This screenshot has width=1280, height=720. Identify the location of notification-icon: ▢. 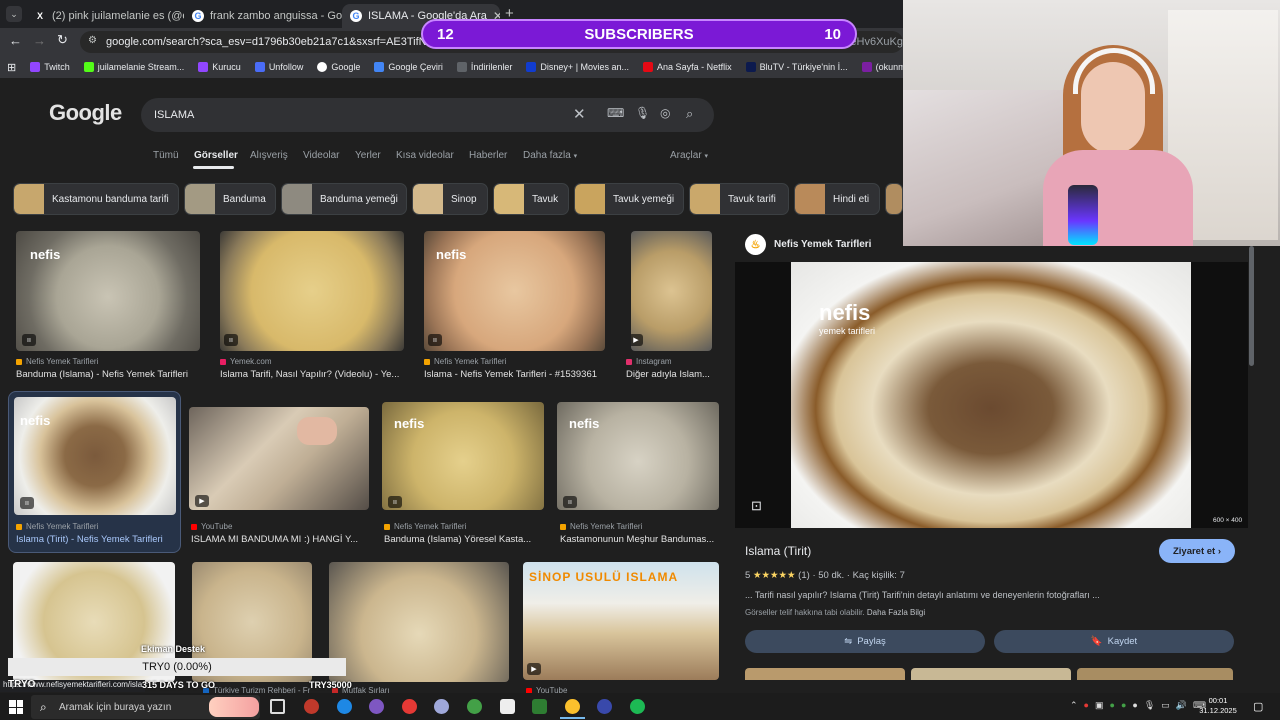
(1258, 706).